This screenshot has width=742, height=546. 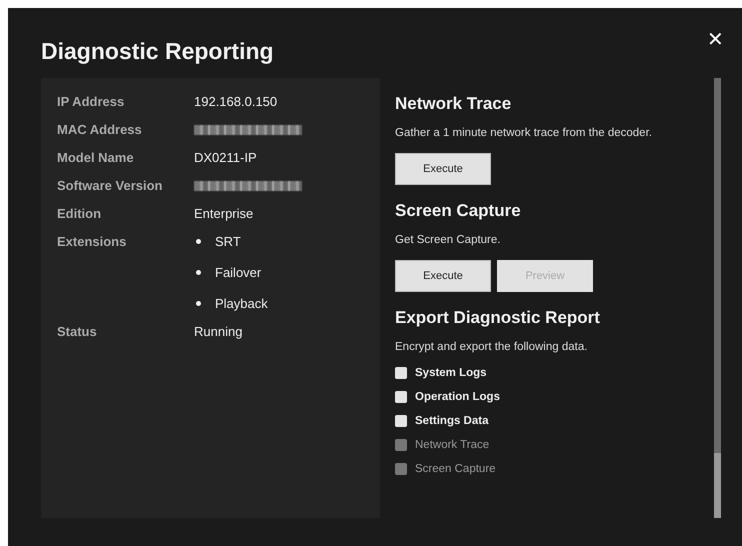 What do you see at coordinates (225, 157) in the screenshot?
I see `field-value: DX0211-IP` at bounding box center [225, 157].